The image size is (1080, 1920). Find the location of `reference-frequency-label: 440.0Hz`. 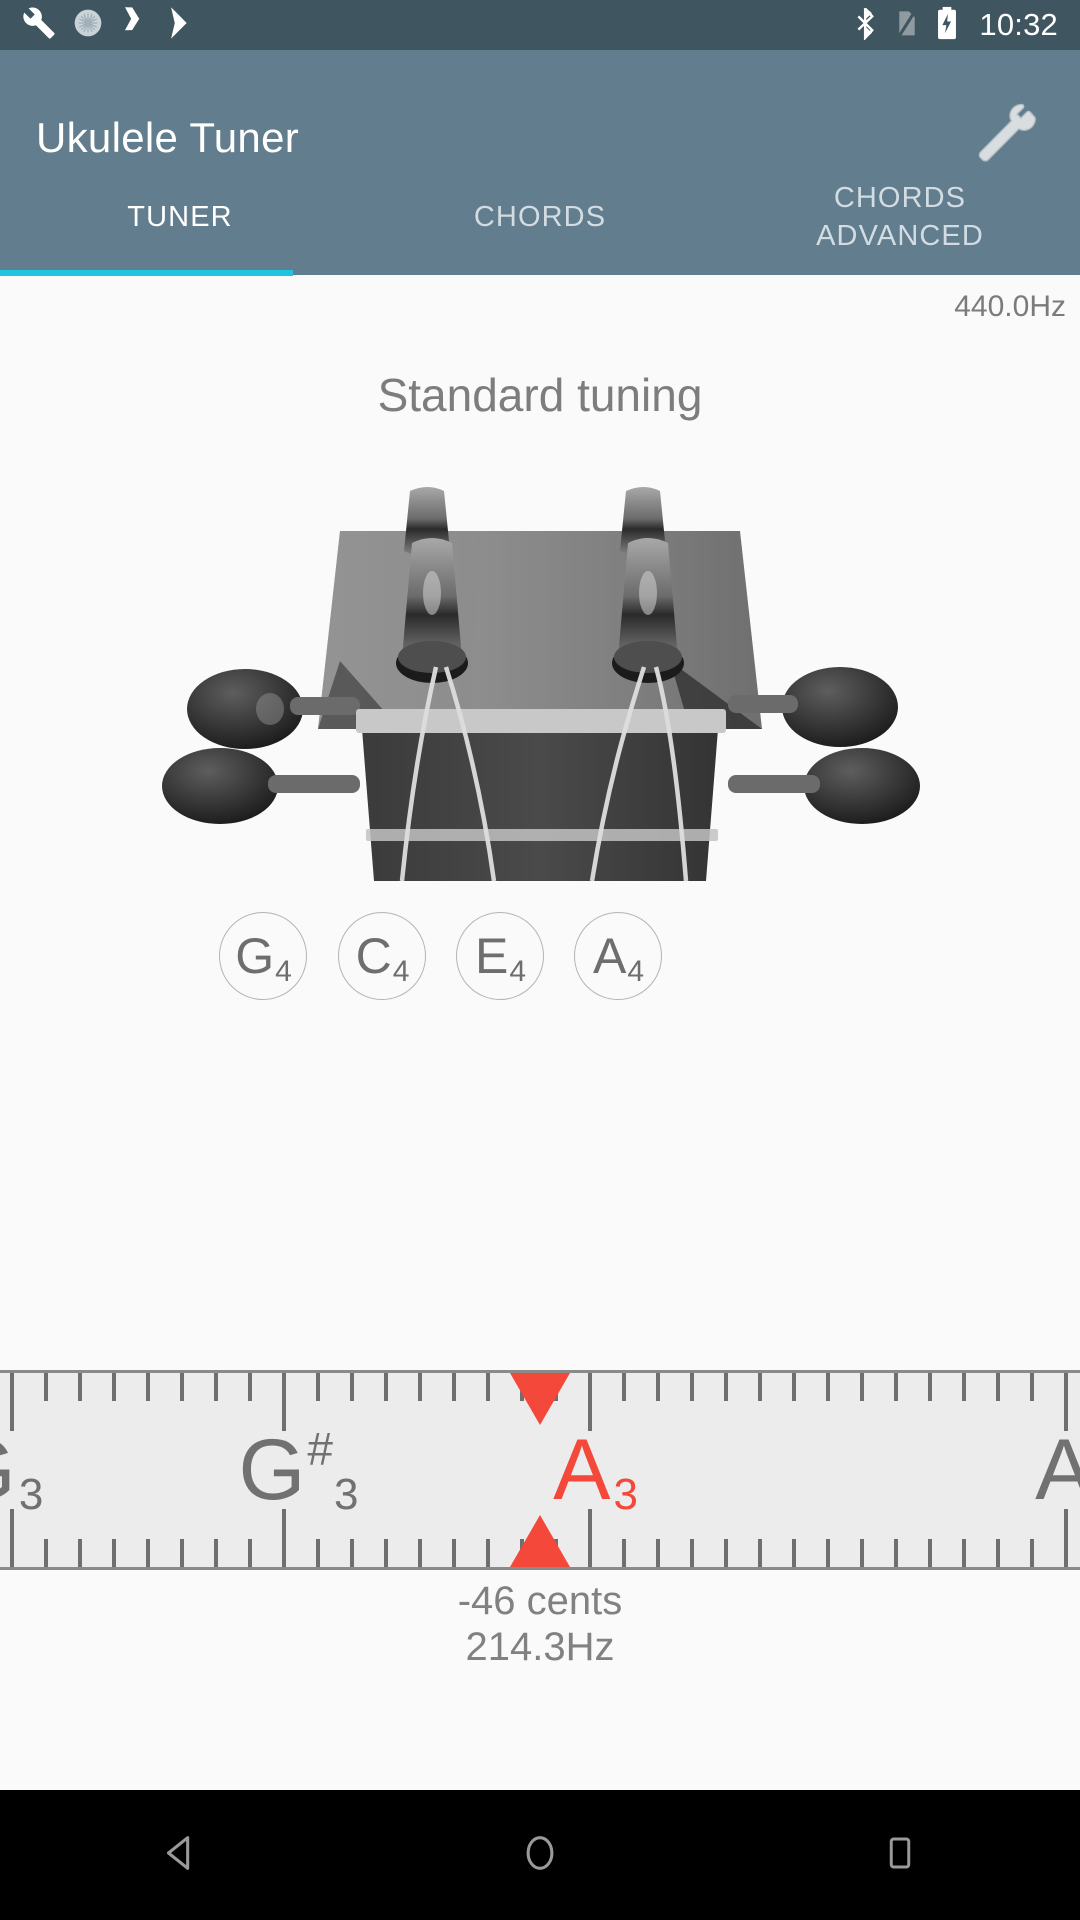

reference-frequency-label: 440.0Hz is located at coordinates (1010, 307).